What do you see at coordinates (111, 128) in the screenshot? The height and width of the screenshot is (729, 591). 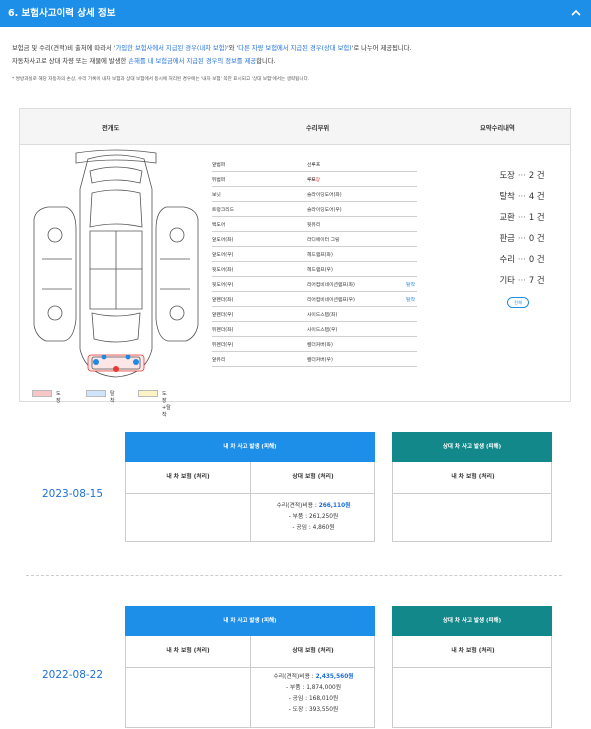 I see `col-diagram: 전개도` at bounding box center [111, 128].